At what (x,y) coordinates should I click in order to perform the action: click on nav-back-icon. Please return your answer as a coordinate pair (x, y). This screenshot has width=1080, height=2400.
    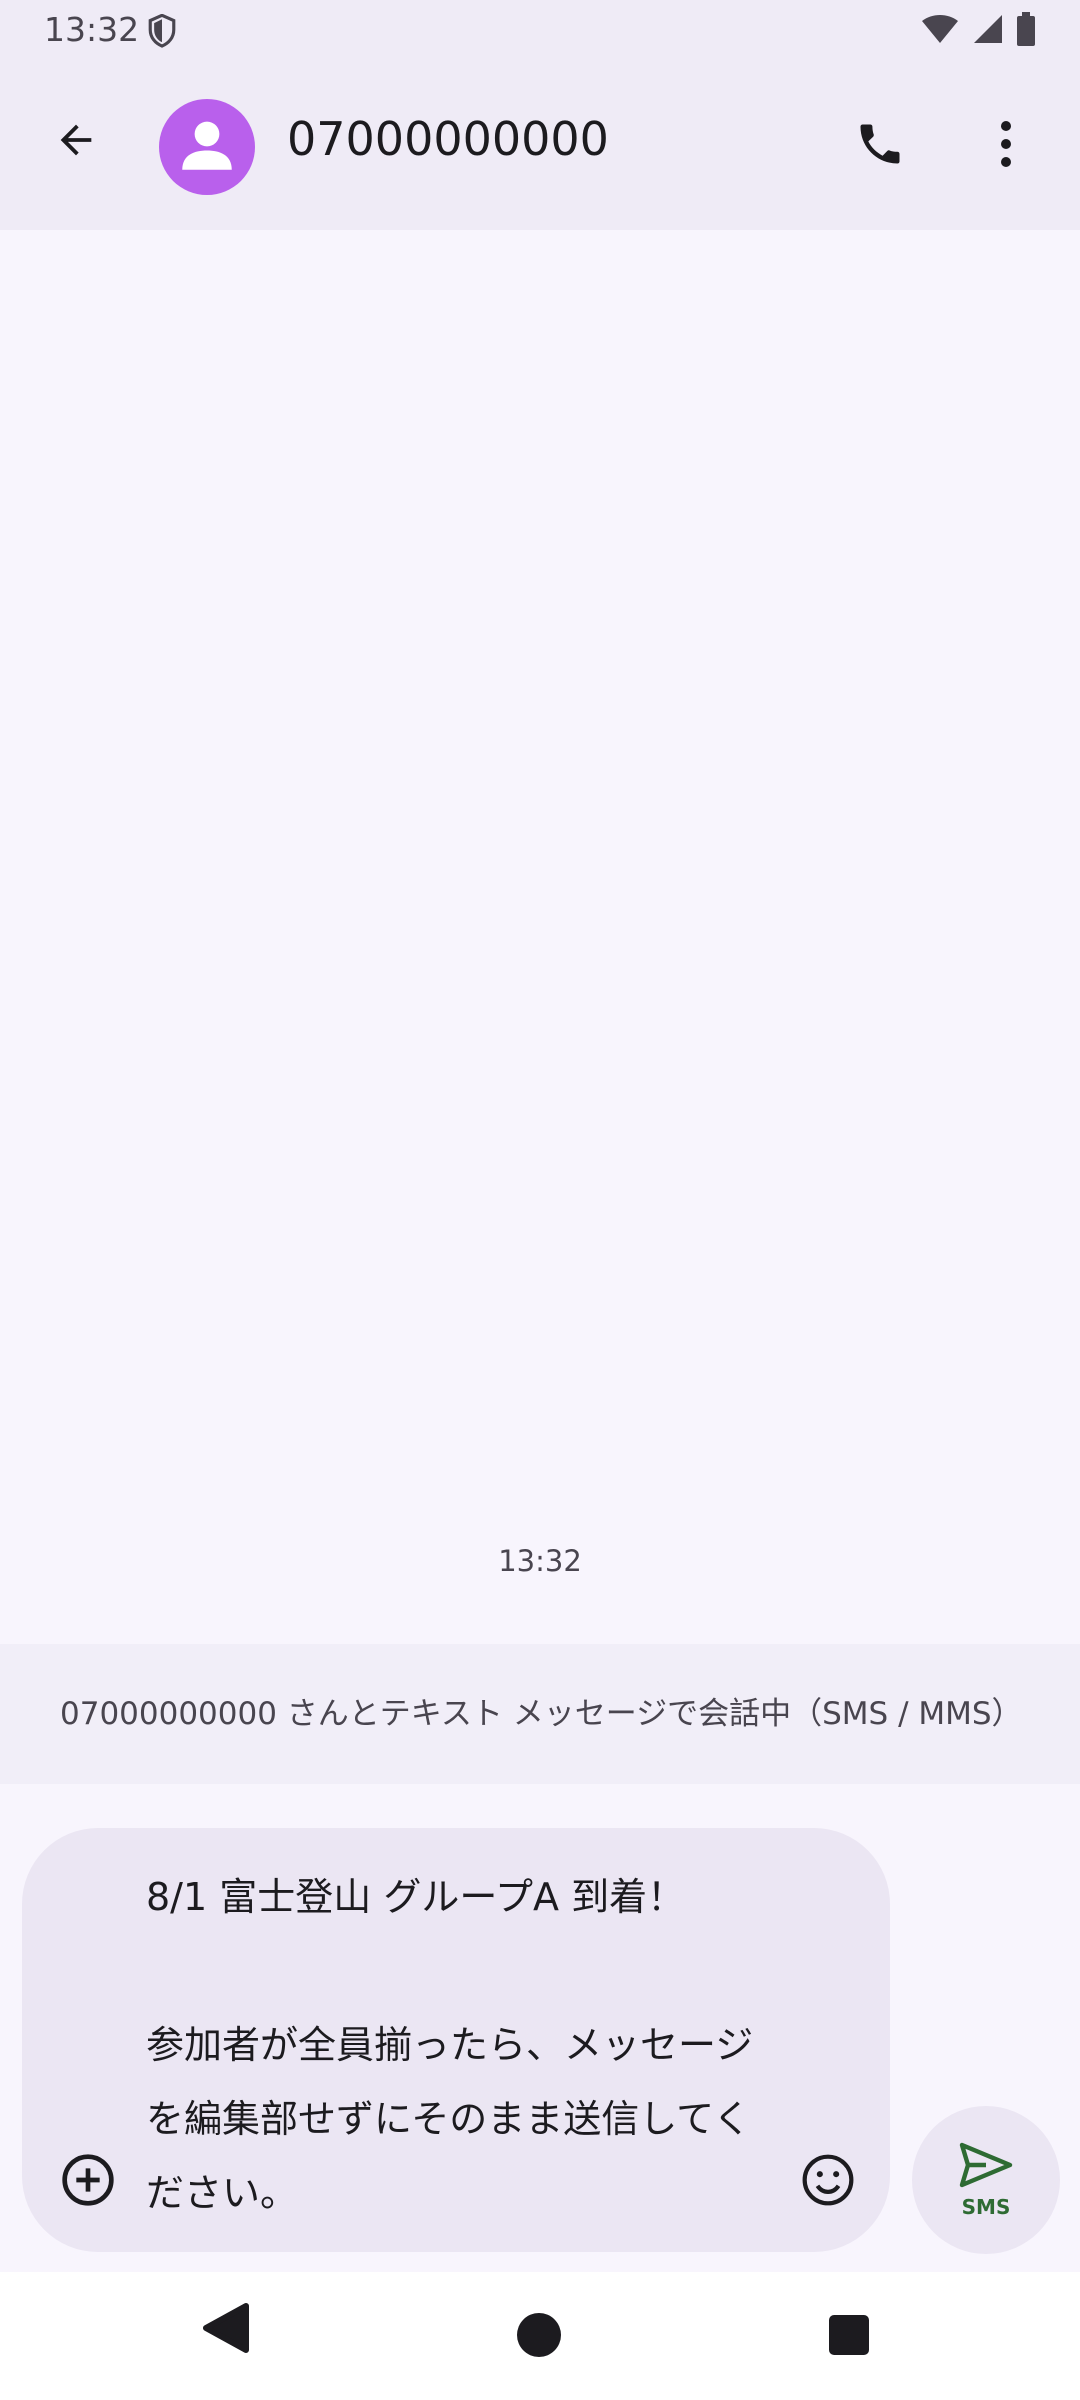
    Looking at the image, I should click on (226, 2330).